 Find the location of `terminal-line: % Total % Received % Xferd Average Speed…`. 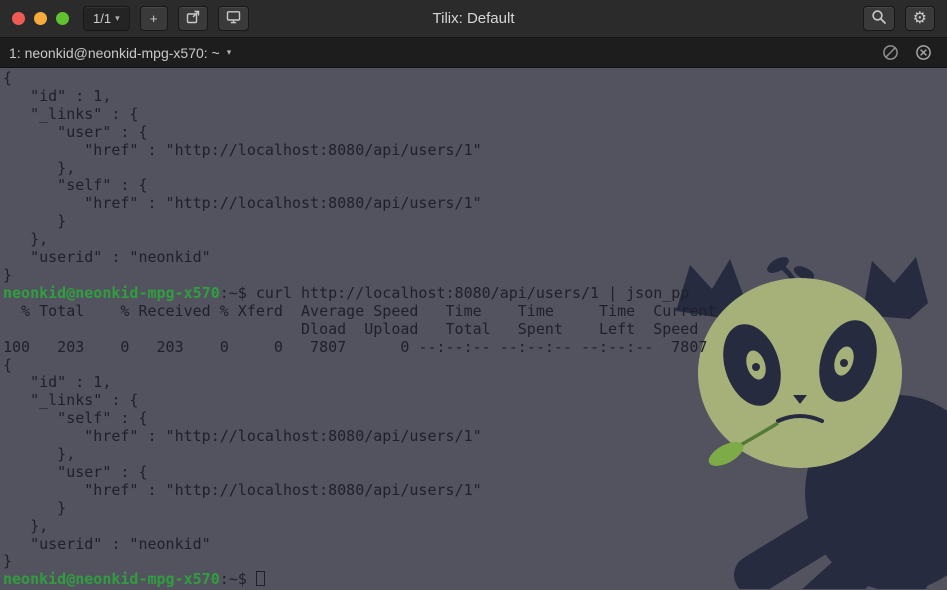

terminal-line: % Total % Received % Xferd Average Speed… is located at coordinates (475, 311).